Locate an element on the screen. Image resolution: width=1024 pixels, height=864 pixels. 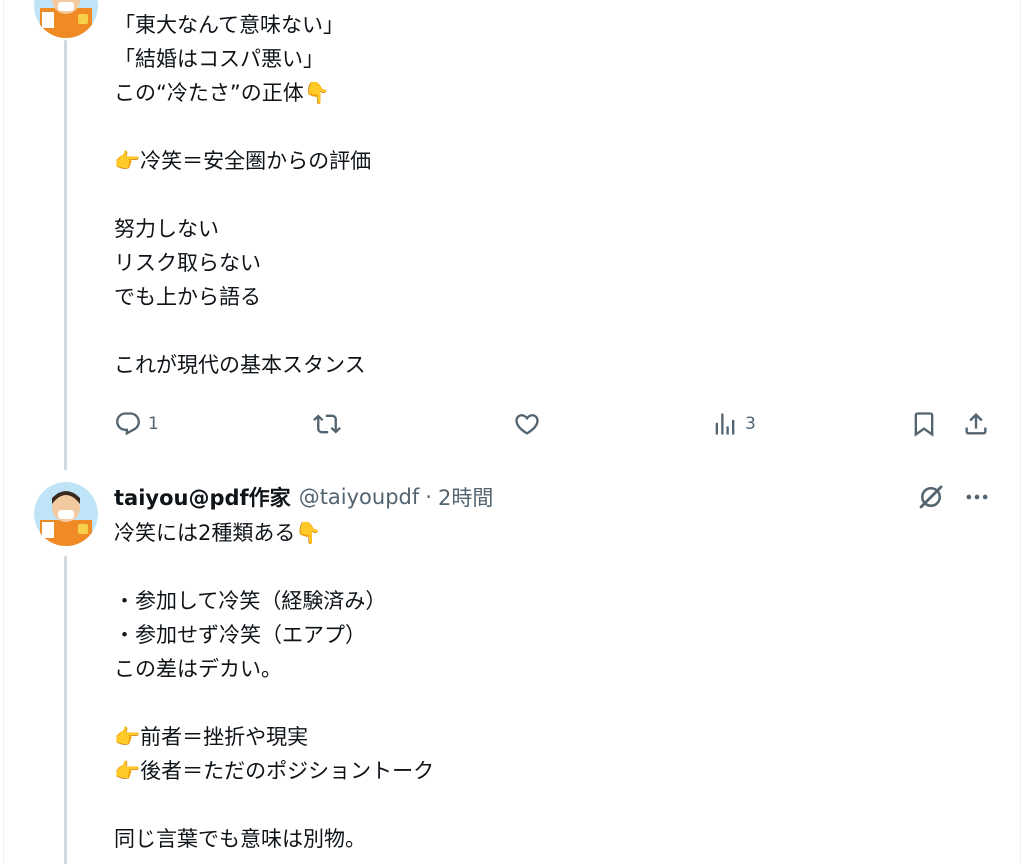
more-button is located at coordinates (977, 497).